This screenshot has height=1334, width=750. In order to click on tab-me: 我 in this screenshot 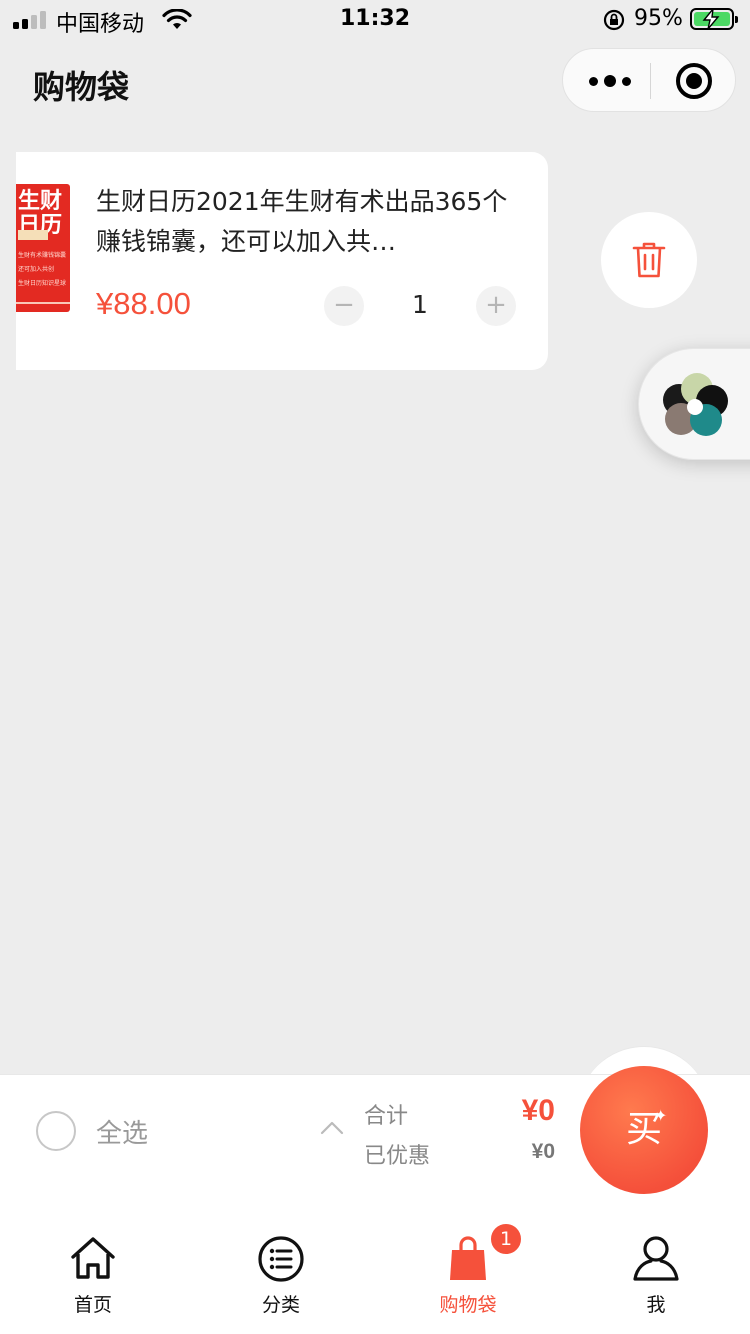, I will do `click(656, 1275)`.